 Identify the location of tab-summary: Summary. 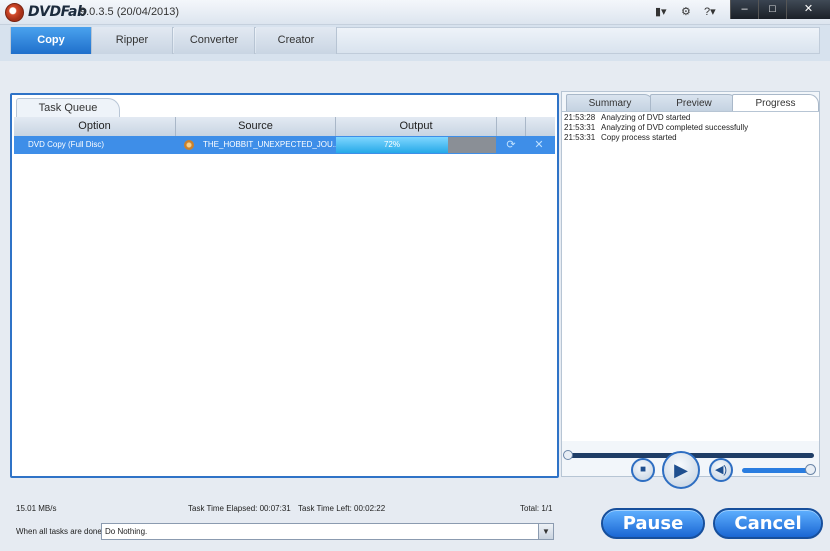
(610, 103).